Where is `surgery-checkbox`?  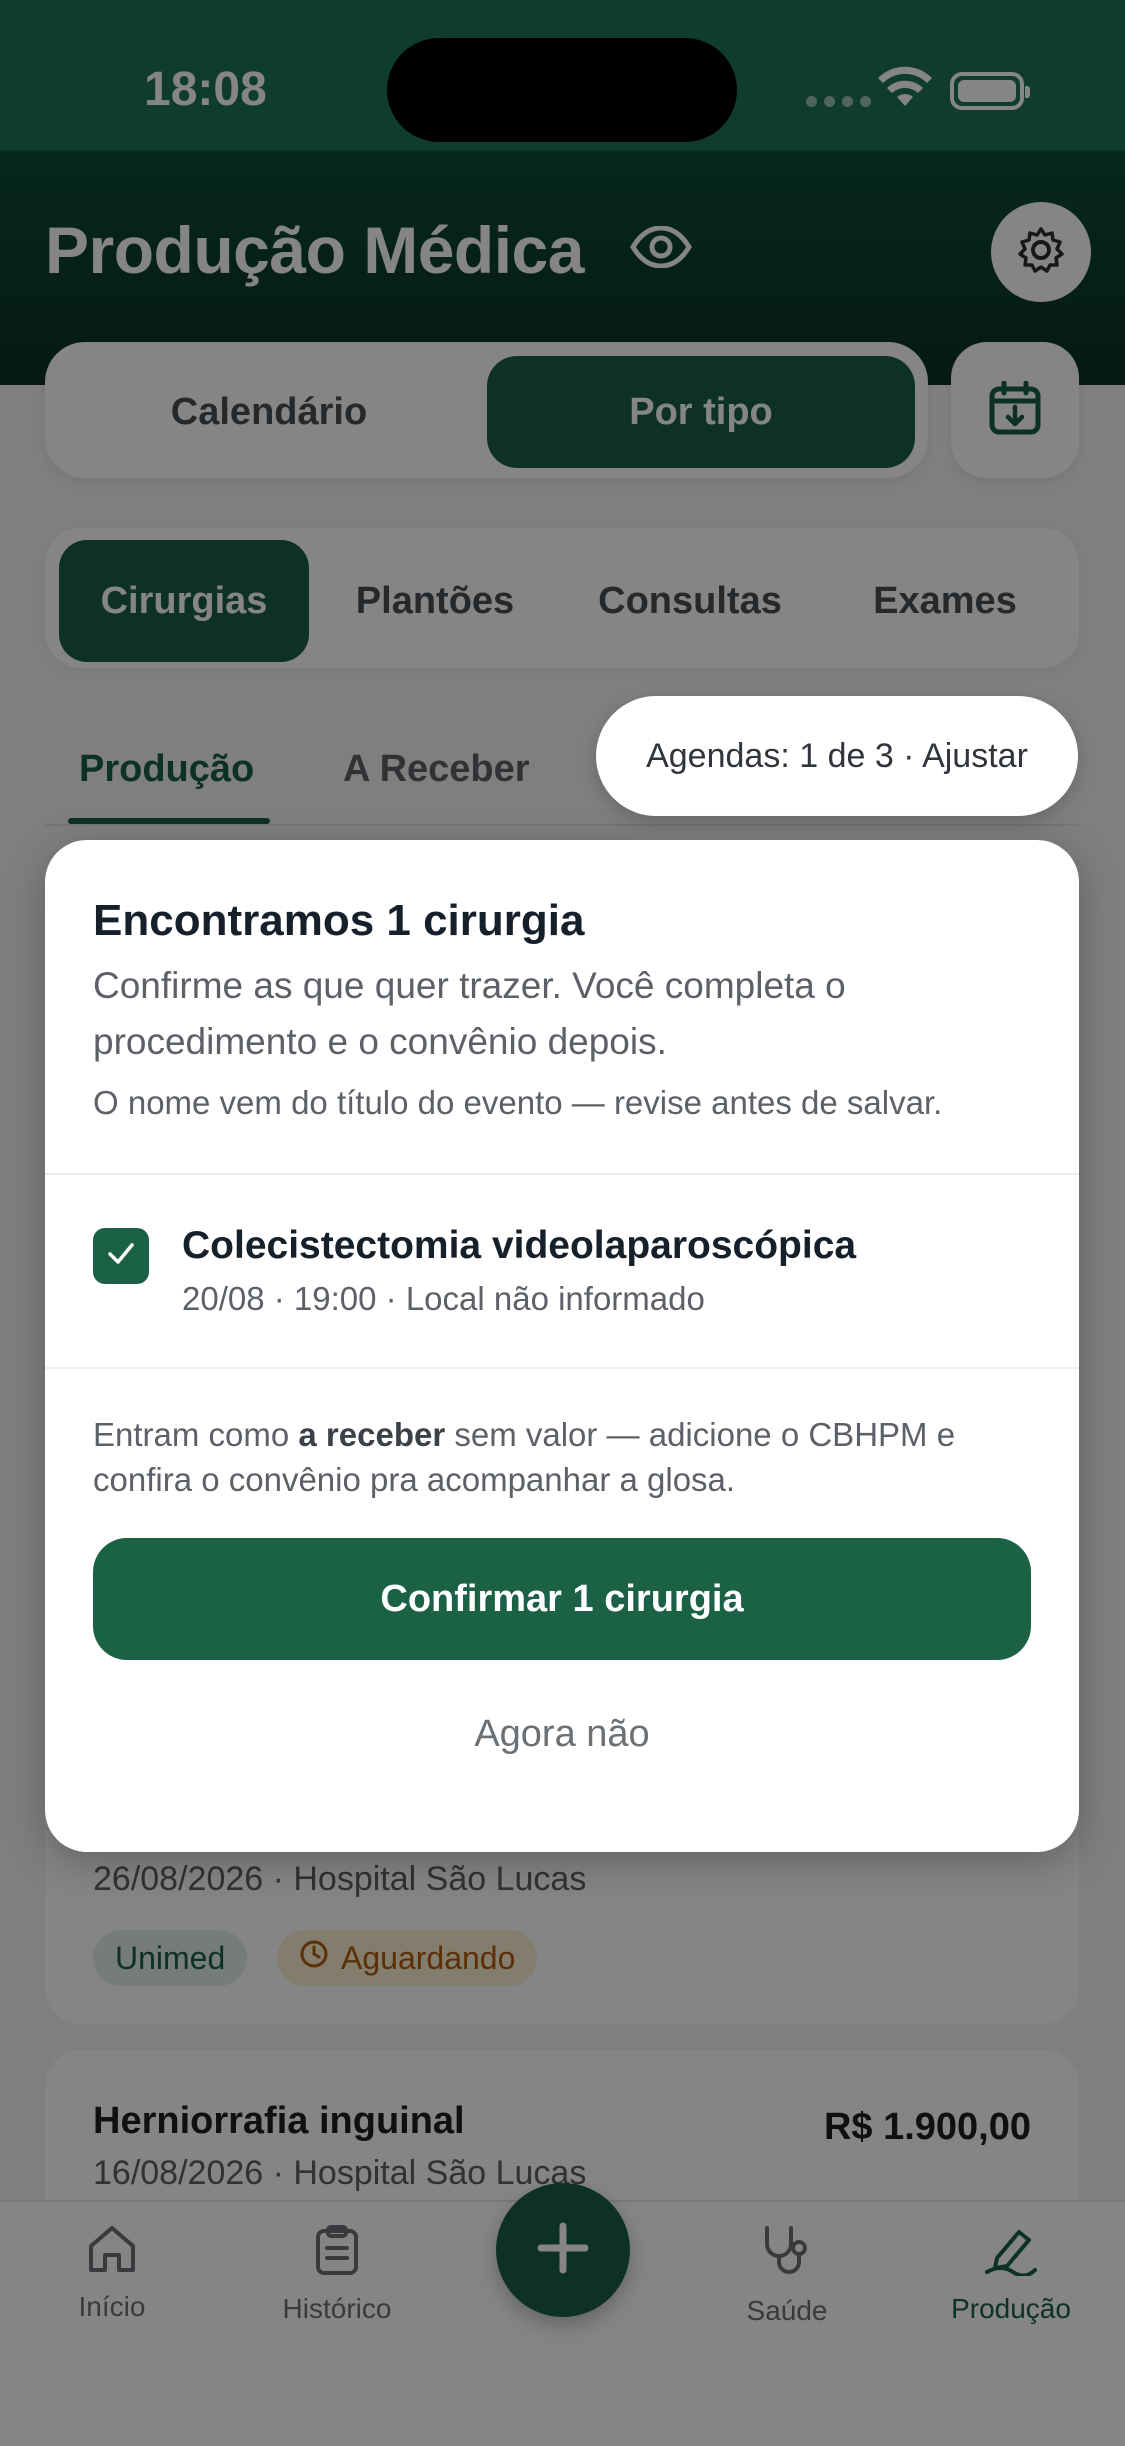
surgery-checkbox is located at coordinates (121, 1256).